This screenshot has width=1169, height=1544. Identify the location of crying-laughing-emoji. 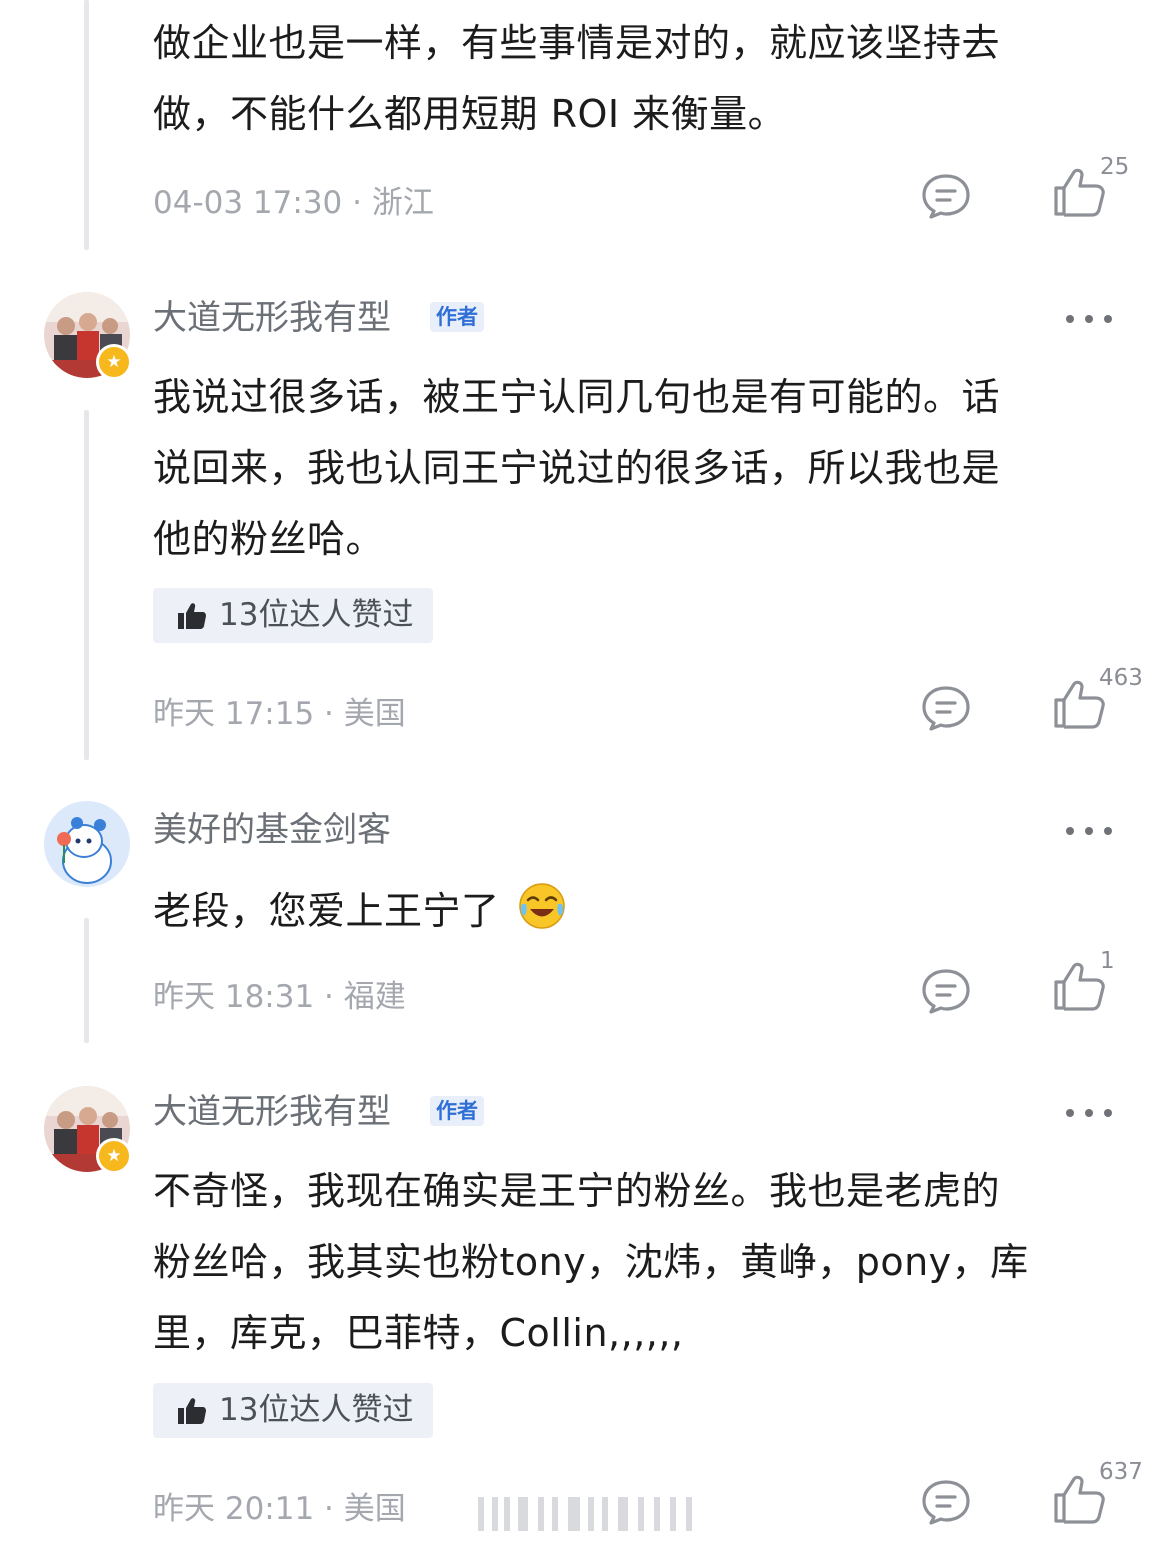
(542, 917).